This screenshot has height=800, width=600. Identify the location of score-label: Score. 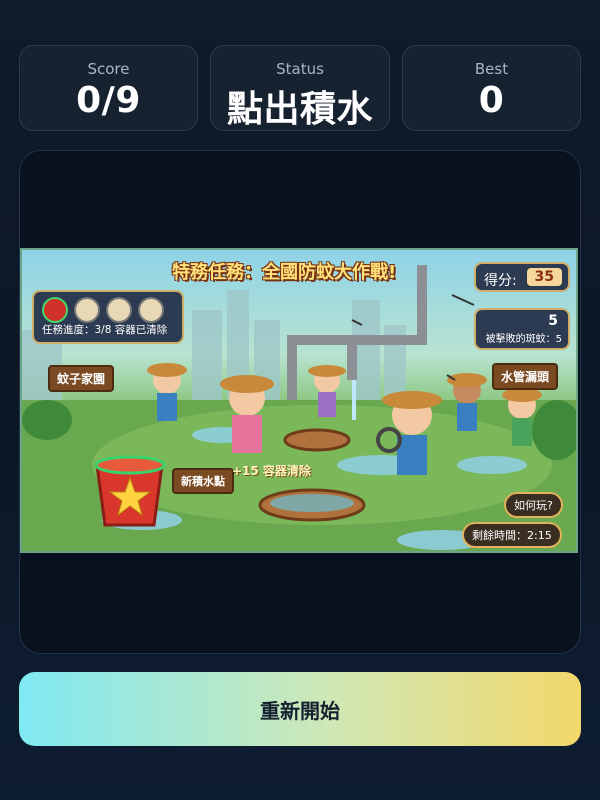
(108, 69).